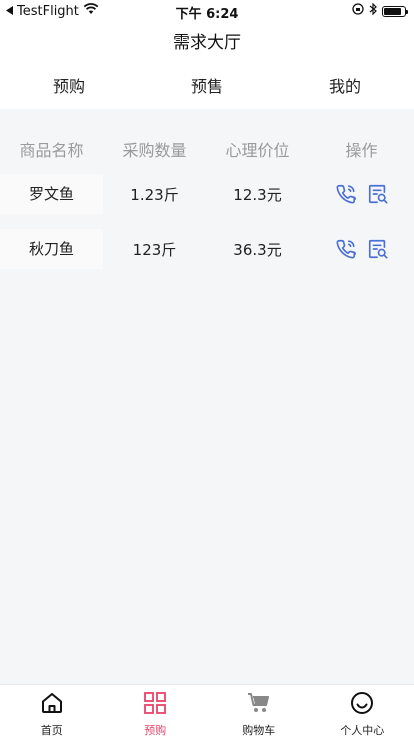 The height and width of the screenshot is (736, 414). What do you see at coordinates (51, 730) in the screenshot?
I see `nav-home-label: 首页` at bounding box center [51, 730].